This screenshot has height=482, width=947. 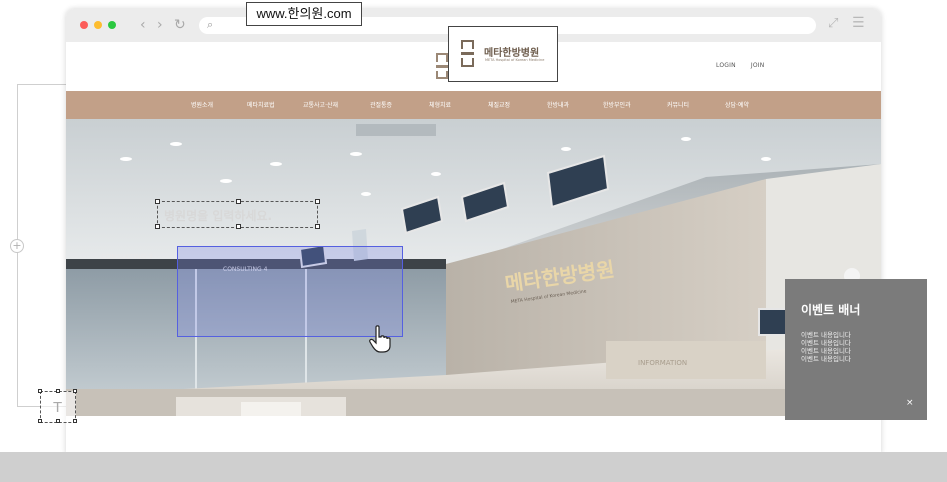 What do you see at coordinates (380, 339) in the screenshot?
I see `hand-cursor-icon` at bounding box center [380, 339].